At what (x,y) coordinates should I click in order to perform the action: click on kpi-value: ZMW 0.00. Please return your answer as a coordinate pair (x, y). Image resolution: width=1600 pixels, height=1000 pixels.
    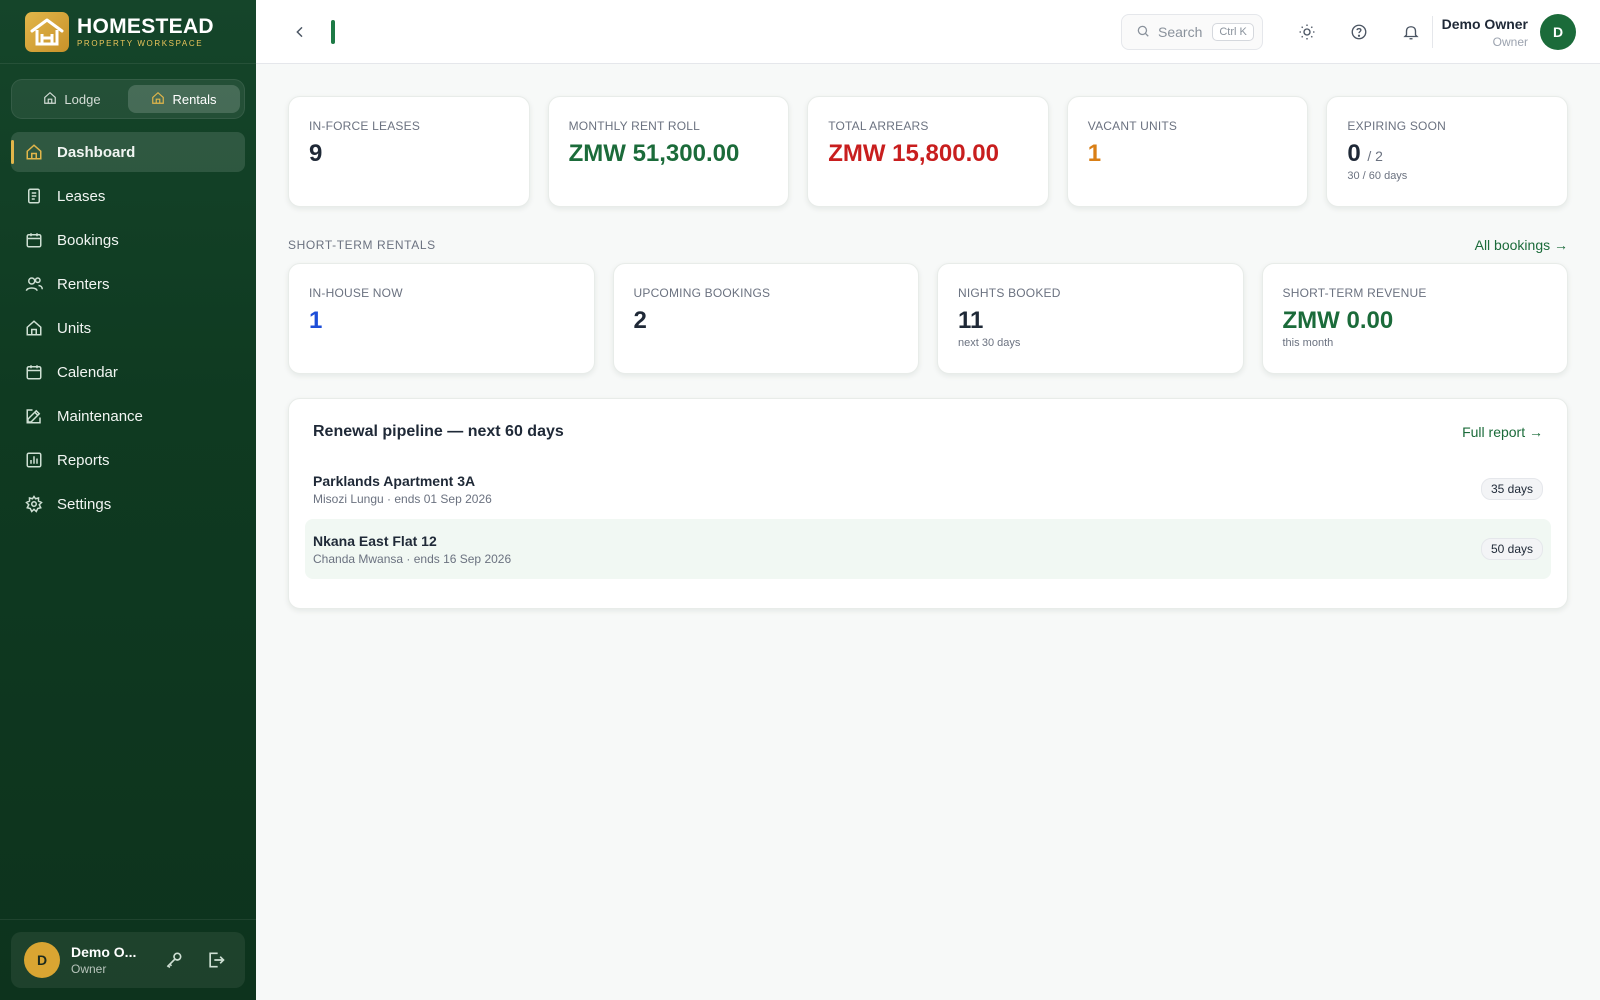
    Looking at the image, I should click on (1338, 320).